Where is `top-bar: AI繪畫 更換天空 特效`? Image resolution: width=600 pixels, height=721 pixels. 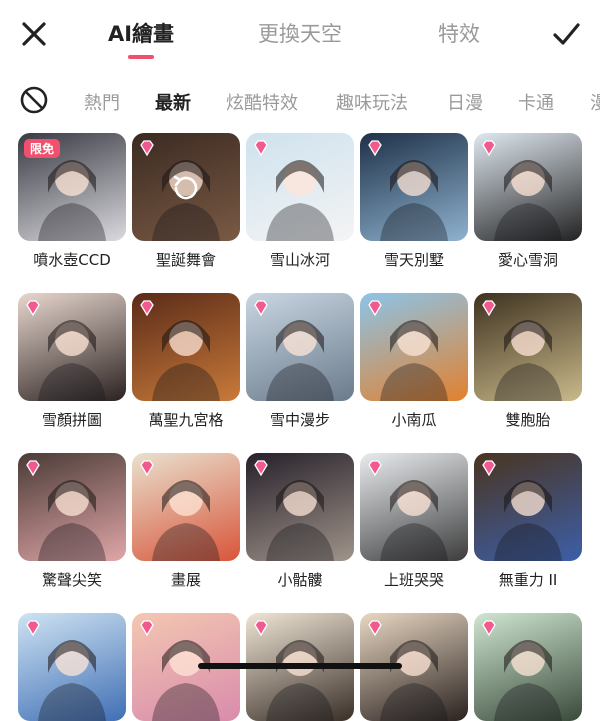
top-bar: AI繪畫 更換天空 特效 is located at coordinates (300, 34).